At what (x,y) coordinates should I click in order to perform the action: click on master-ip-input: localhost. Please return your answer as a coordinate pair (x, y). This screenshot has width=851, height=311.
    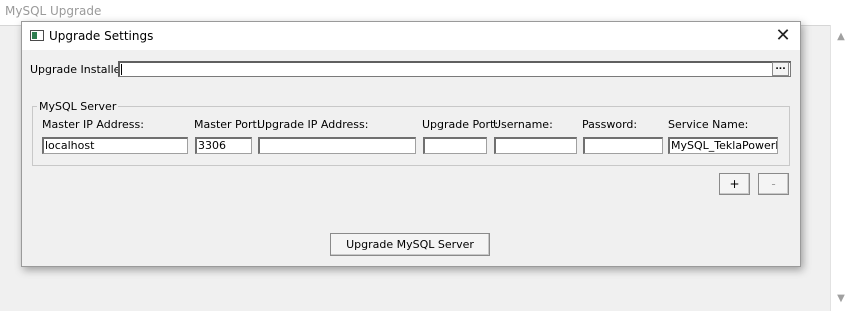
    Looking at the image, I should click on (115, 145).